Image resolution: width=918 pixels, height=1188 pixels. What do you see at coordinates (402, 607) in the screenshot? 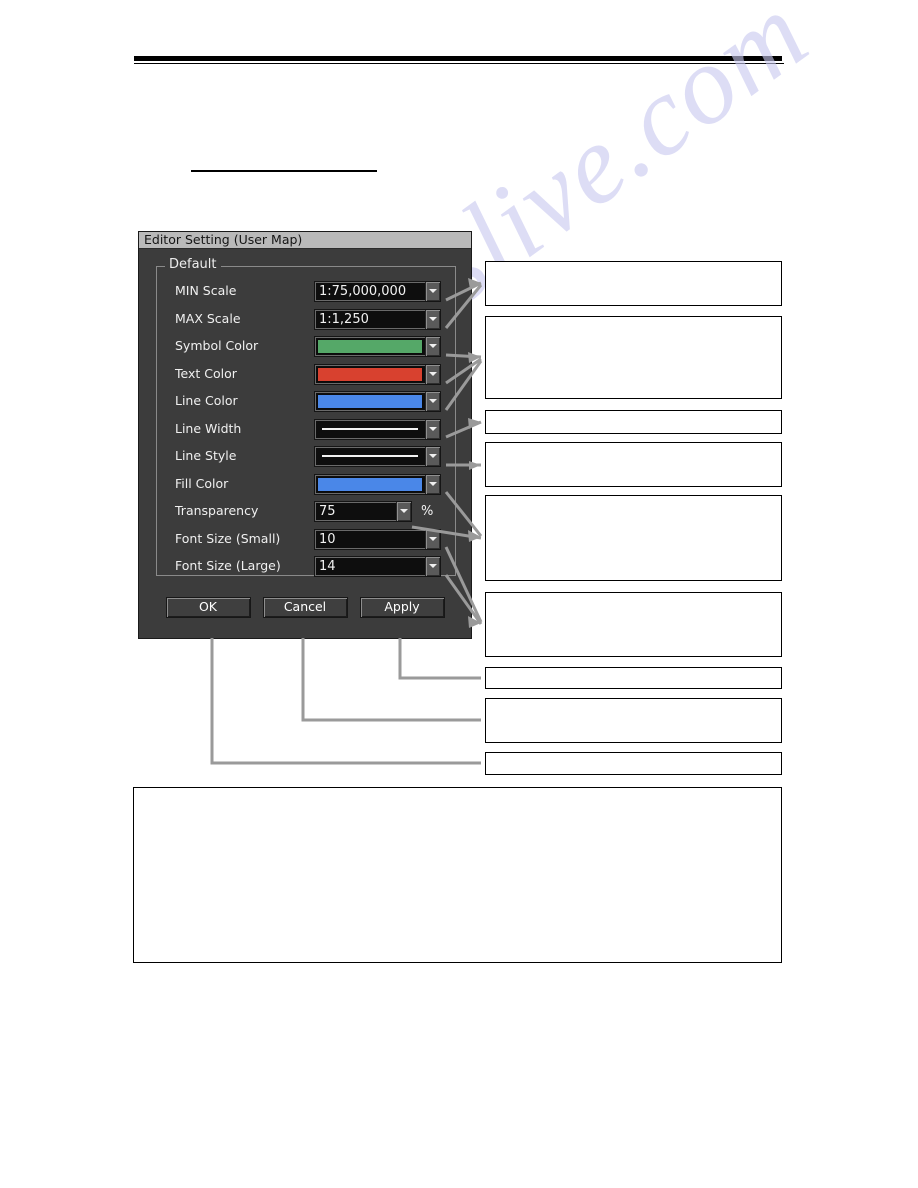
I see `apply-button: Apply` at bounding box center [402, 607].